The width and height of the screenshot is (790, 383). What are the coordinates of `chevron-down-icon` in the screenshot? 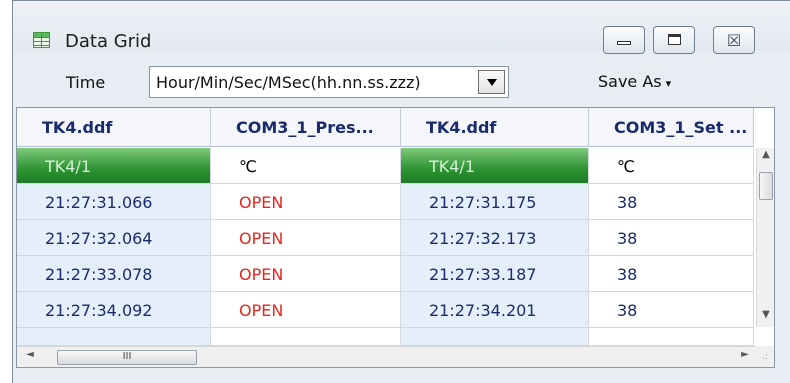 It's located at (491, 82).